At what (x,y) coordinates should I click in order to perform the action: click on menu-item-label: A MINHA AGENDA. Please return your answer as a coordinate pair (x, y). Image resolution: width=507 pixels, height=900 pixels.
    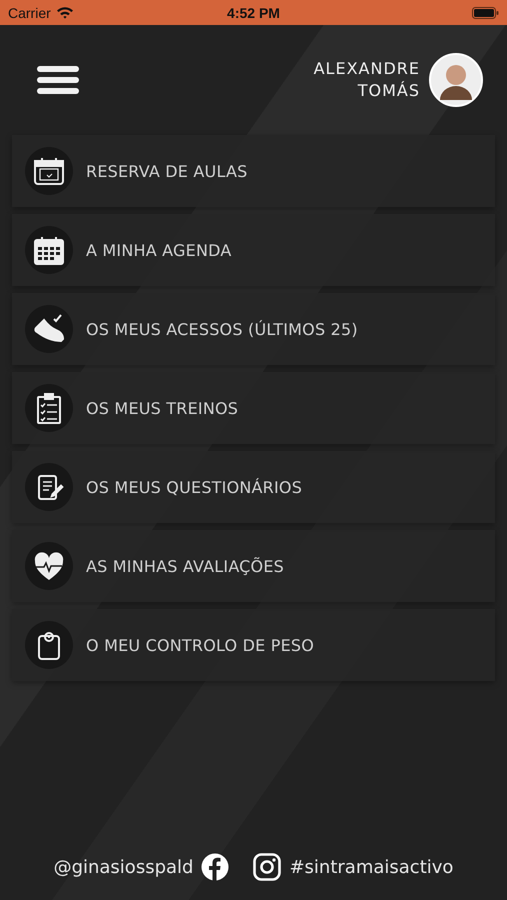
    Looking at the image, I should click on (159, 250).